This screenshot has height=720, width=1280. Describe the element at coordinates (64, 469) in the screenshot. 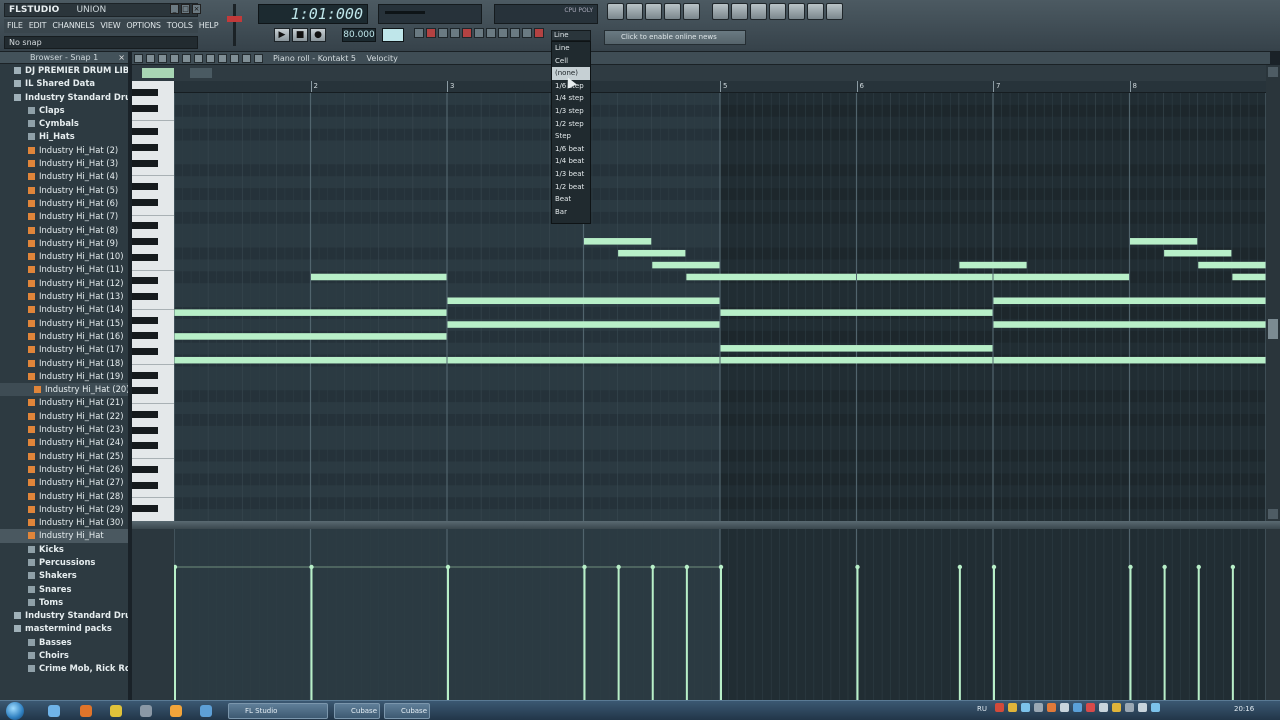

I see `browser-file: Industry Hi_Hat (26)` at that location.